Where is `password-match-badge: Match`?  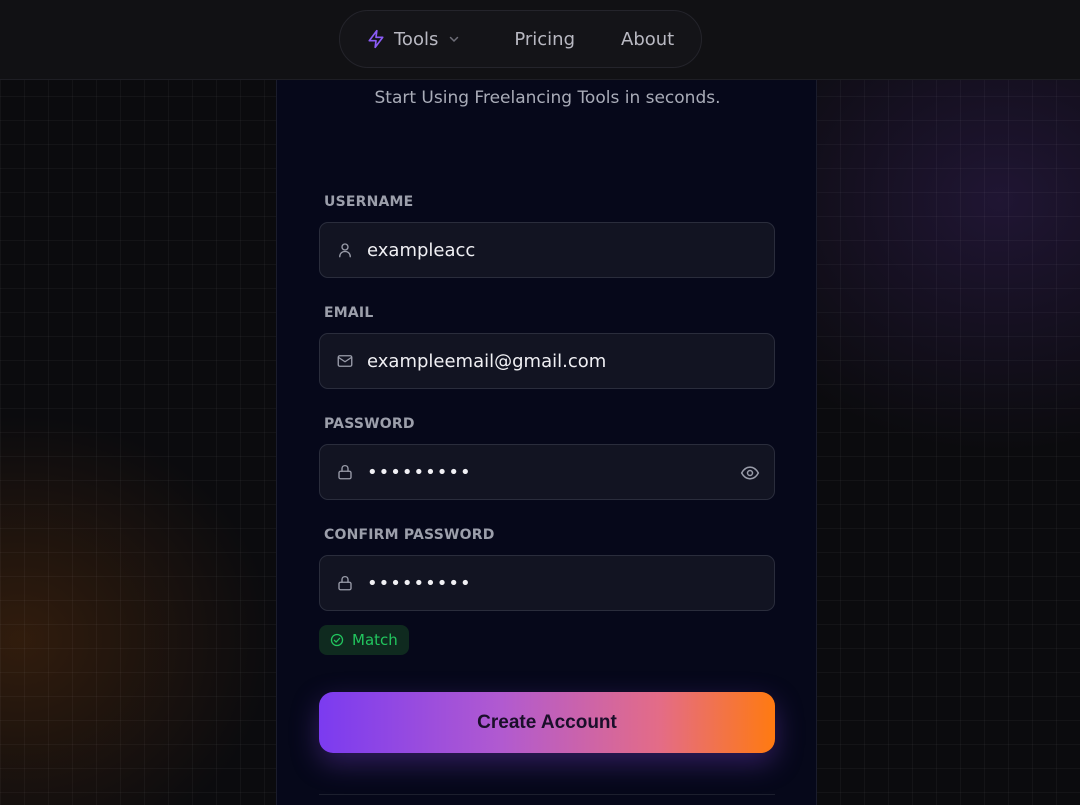
password-match-badge: Match is located at coordinates (364, 640).